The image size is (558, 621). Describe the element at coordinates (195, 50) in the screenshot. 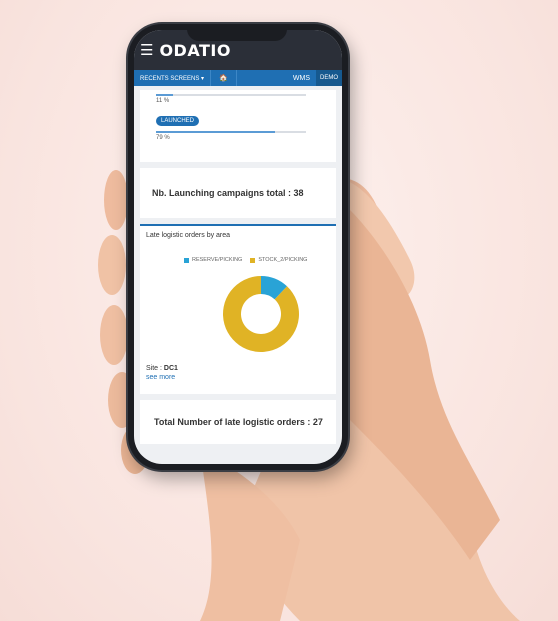

I see `brand-logo: ODATIO` at that location.